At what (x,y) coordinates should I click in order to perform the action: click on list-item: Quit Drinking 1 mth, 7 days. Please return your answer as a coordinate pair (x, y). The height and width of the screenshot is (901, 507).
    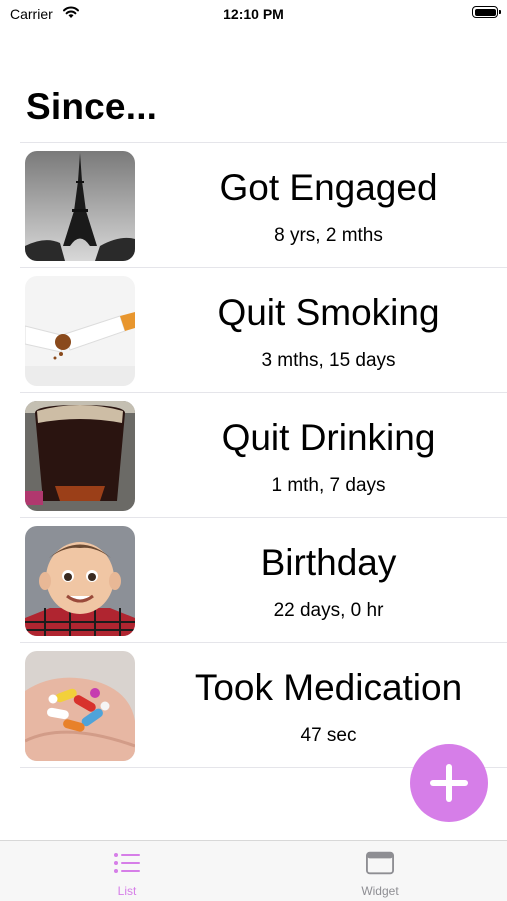
    Looking at the image, I should click on (263, 455).